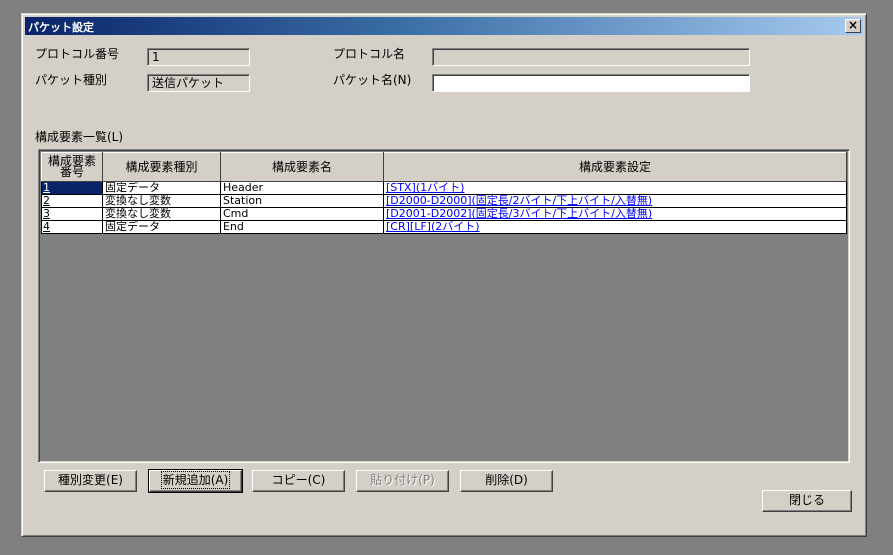 Image resolution: width=893 pixels, height=555 pixels. I want to click on row-setting-link: [D2001-D2002](固定長/3バイト/下上バイト/入替無), so click(519, 214).